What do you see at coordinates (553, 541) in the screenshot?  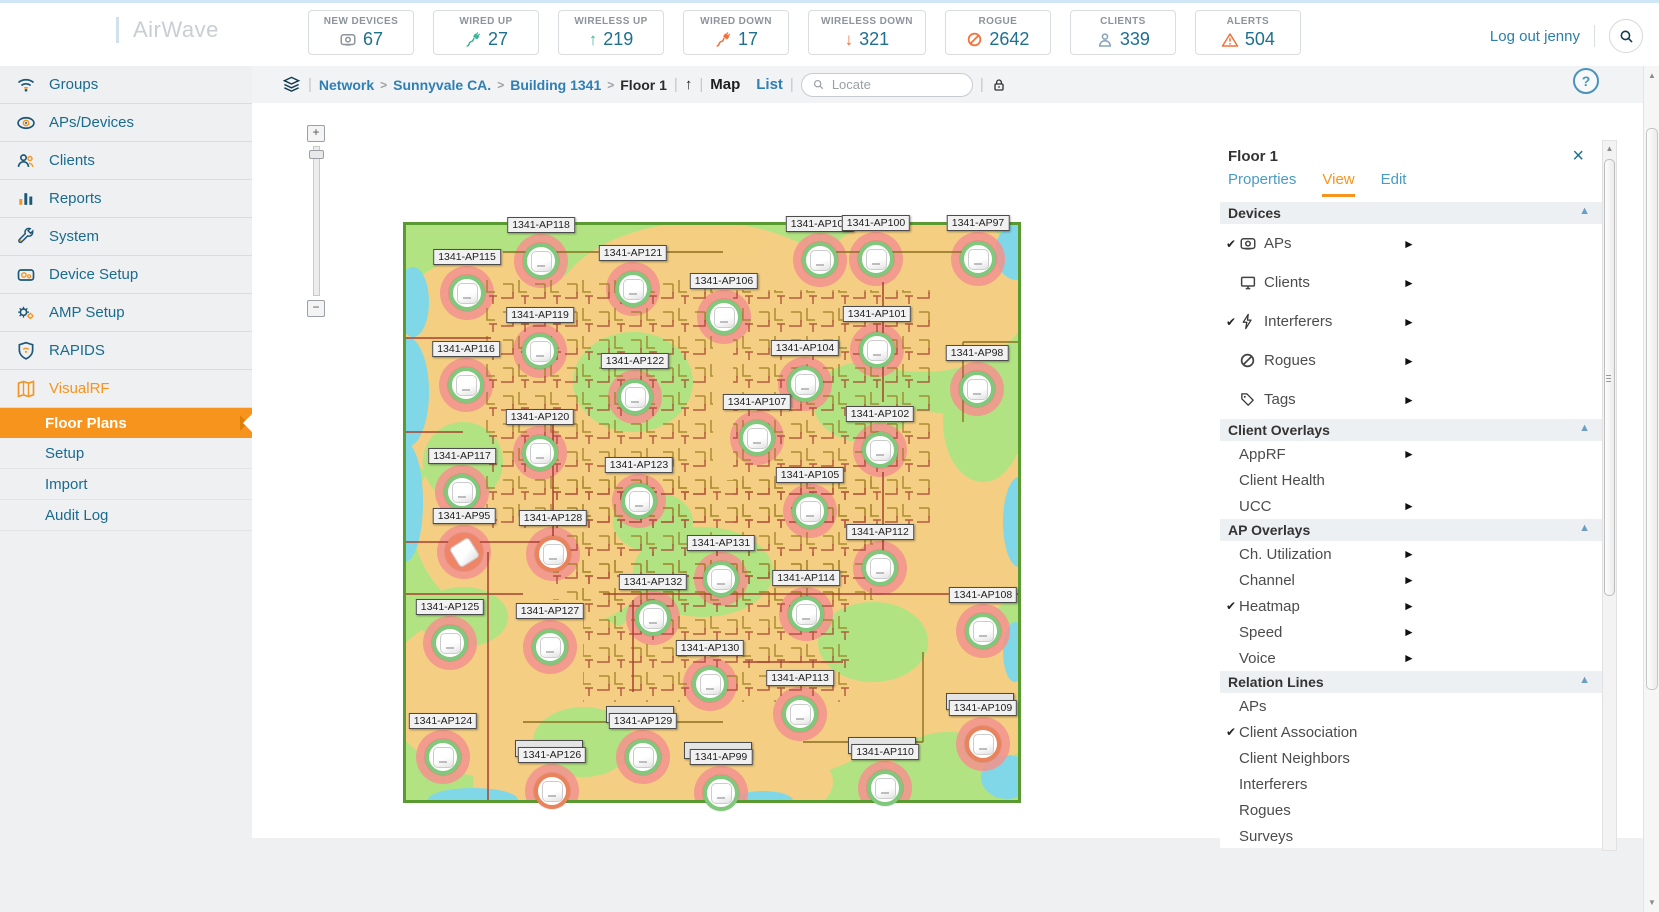 I see `ap-marker-1341-ap128: 1341-AP128` at bounding box center [553, 541].